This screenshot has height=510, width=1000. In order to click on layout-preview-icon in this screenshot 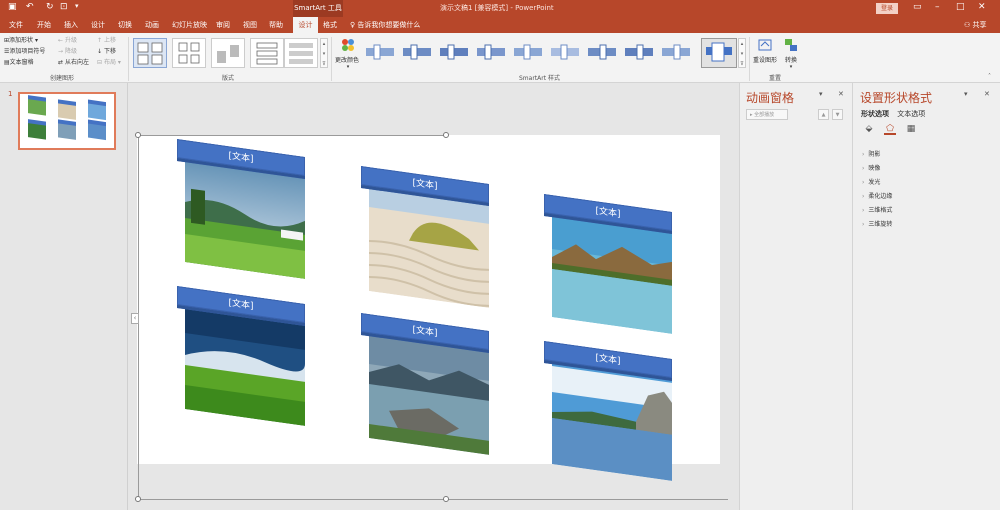, I will do `click(301, 53)`.